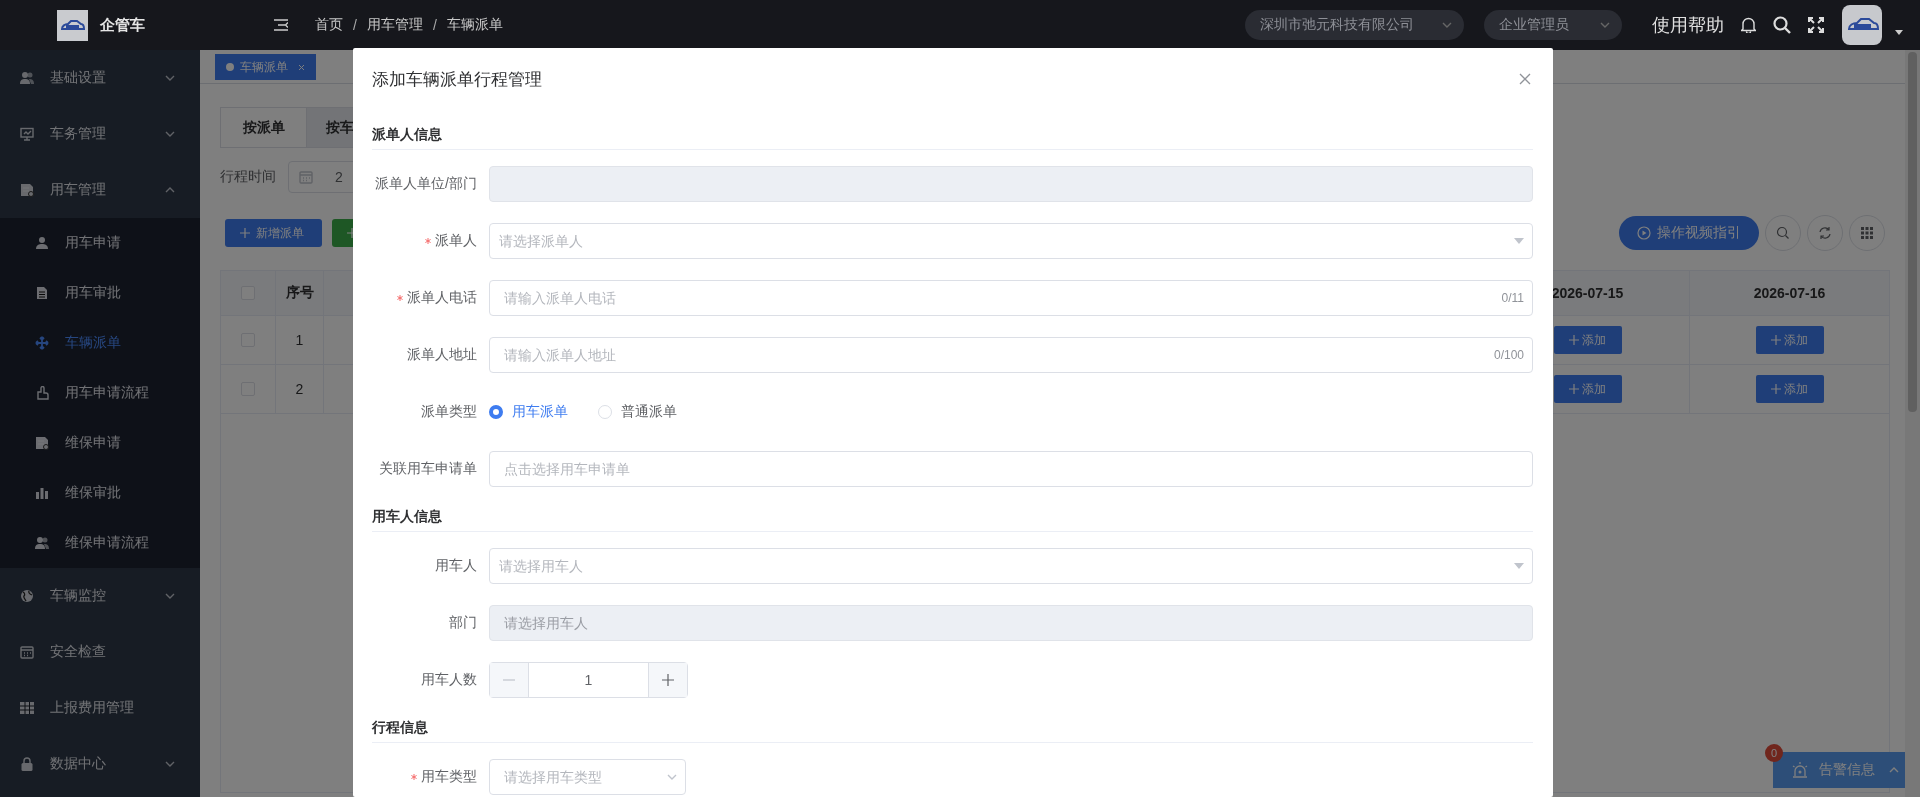 The image size is (1920, 797). I want to click on grid-button, so click(1867, 233).